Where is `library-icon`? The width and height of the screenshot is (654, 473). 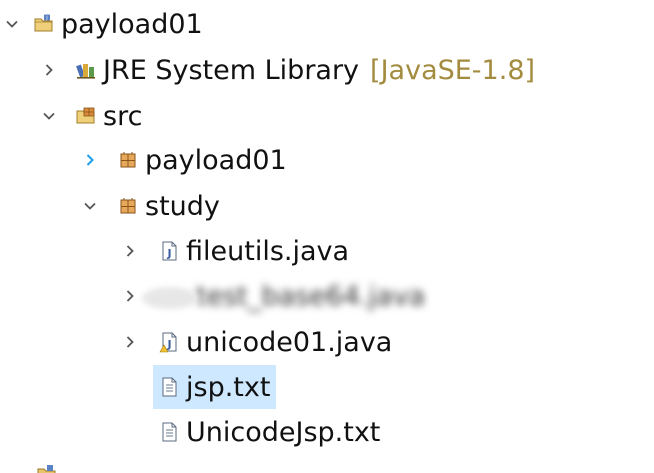 library-icon is located at coordinates (86, 70).